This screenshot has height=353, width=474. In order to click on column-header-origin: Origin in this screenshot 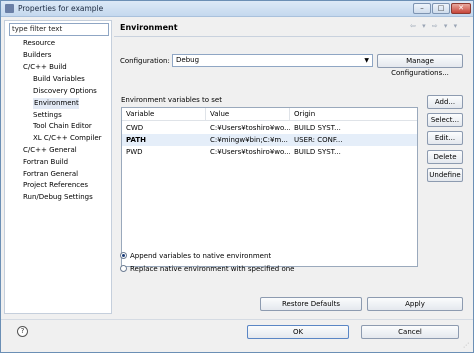, I will do `click(353, 114)`.